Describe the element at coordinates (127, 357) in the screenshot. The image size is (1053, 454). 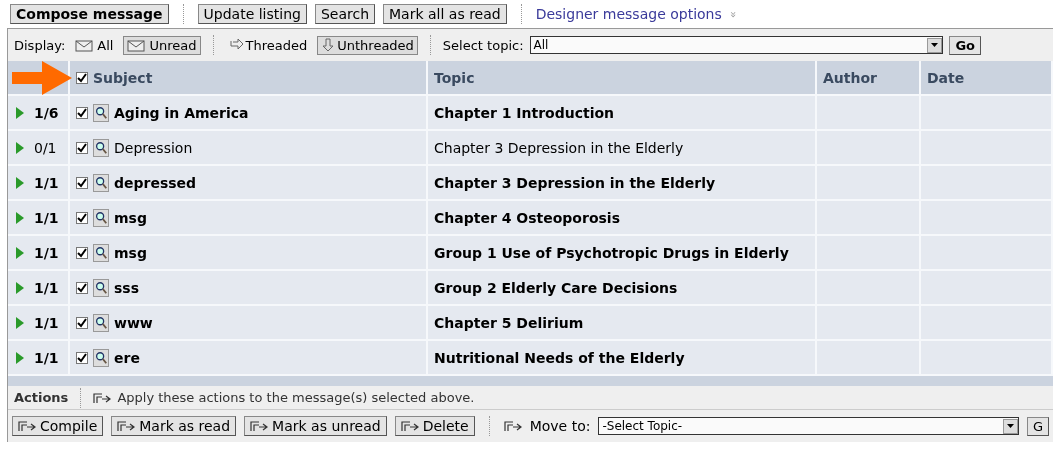
I see `subject-link: ere` at that location.